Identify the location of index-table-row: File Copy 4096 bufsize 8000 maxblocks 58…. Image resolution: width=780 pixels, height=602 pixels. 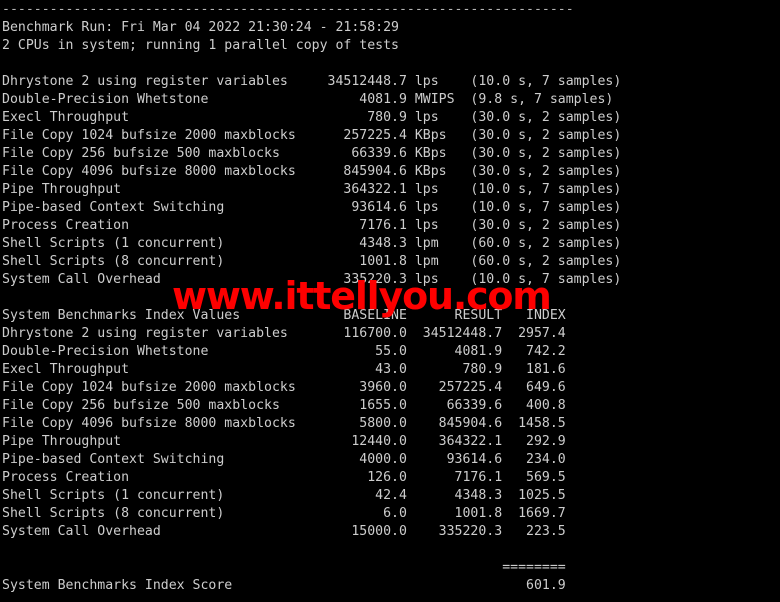
(284, 423).